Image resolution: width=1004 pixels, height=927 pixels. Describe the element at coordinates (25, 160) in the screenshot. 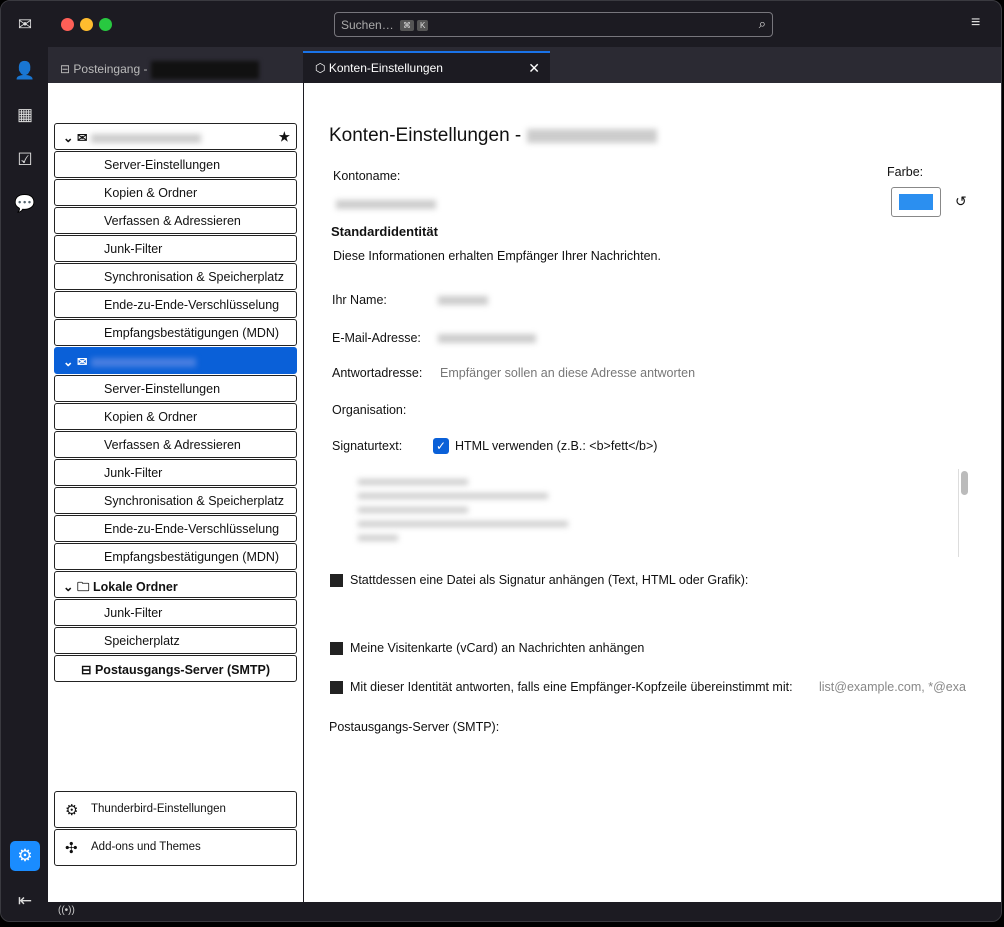

I see `tasks-icon: ☑` at that location.